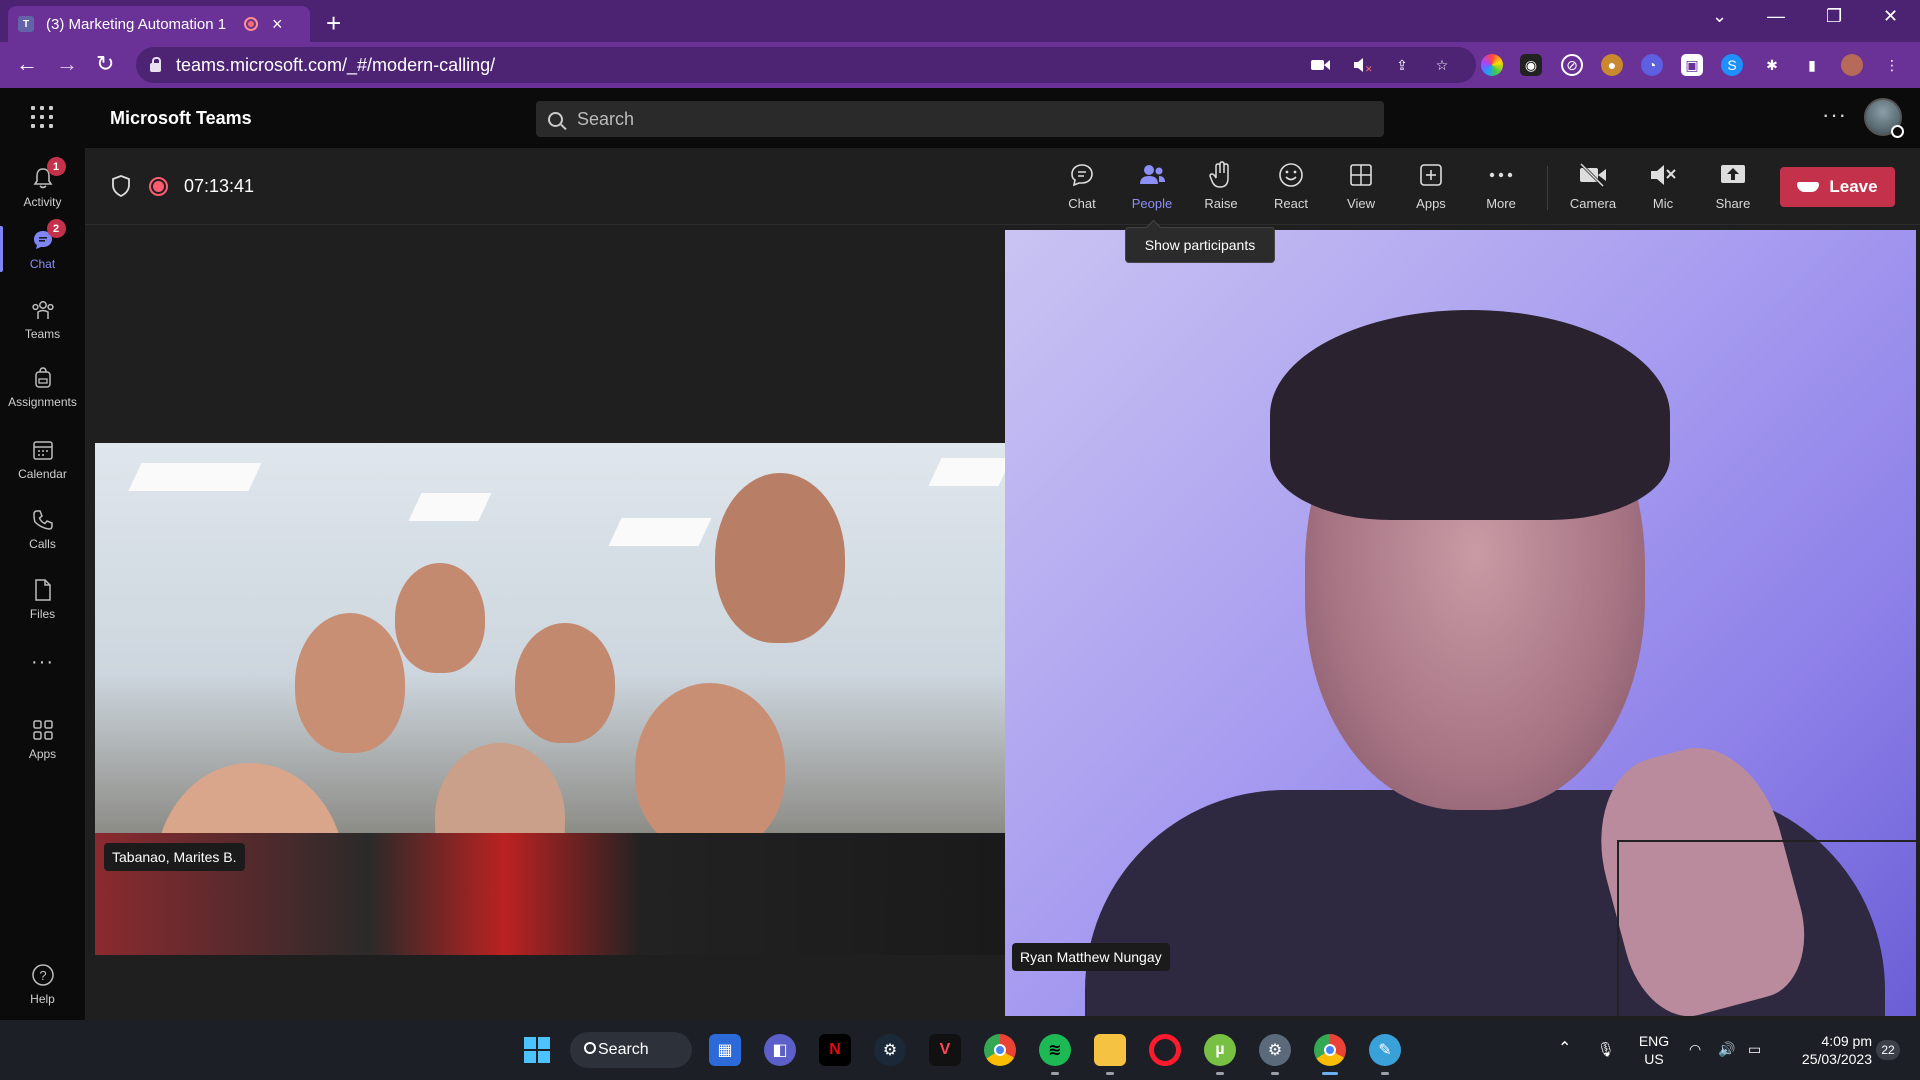  I want to click on close-window-icon: ✕, so click(1890, 16).